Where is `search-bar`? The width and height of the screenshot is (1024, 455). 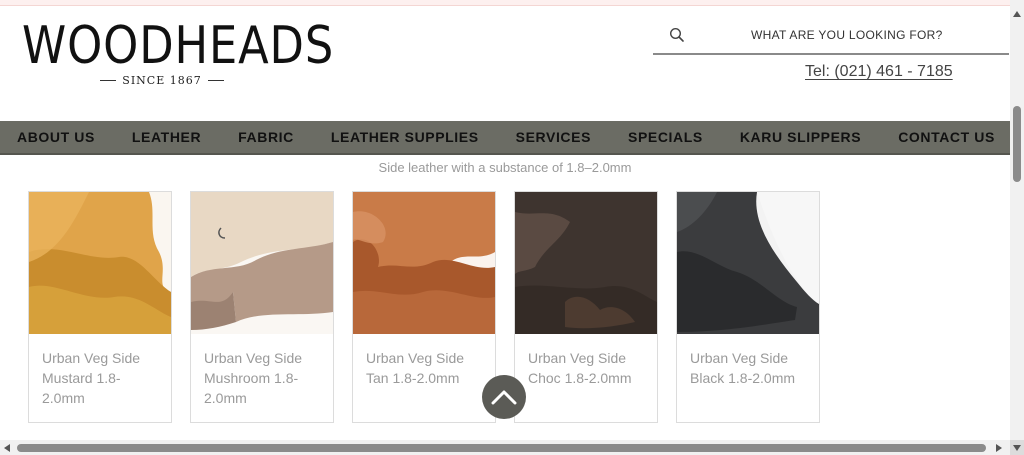 search-bar is located at coordinates (831, 36).